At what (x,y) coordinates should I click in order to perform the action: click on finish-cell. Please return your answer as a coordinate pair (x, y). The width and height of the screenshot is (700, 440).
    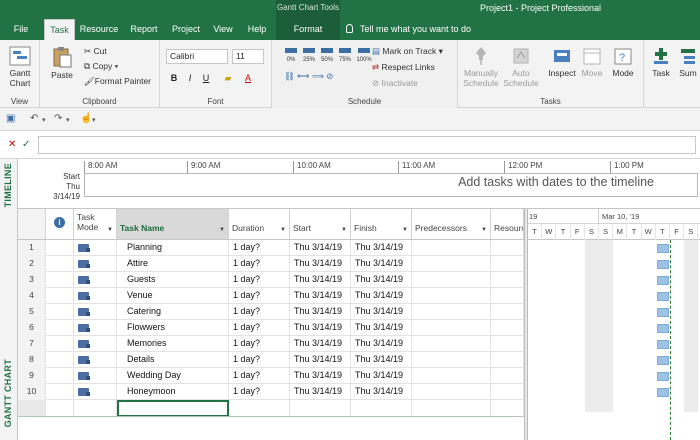
    Looking at the image, I should click on (381, 408).